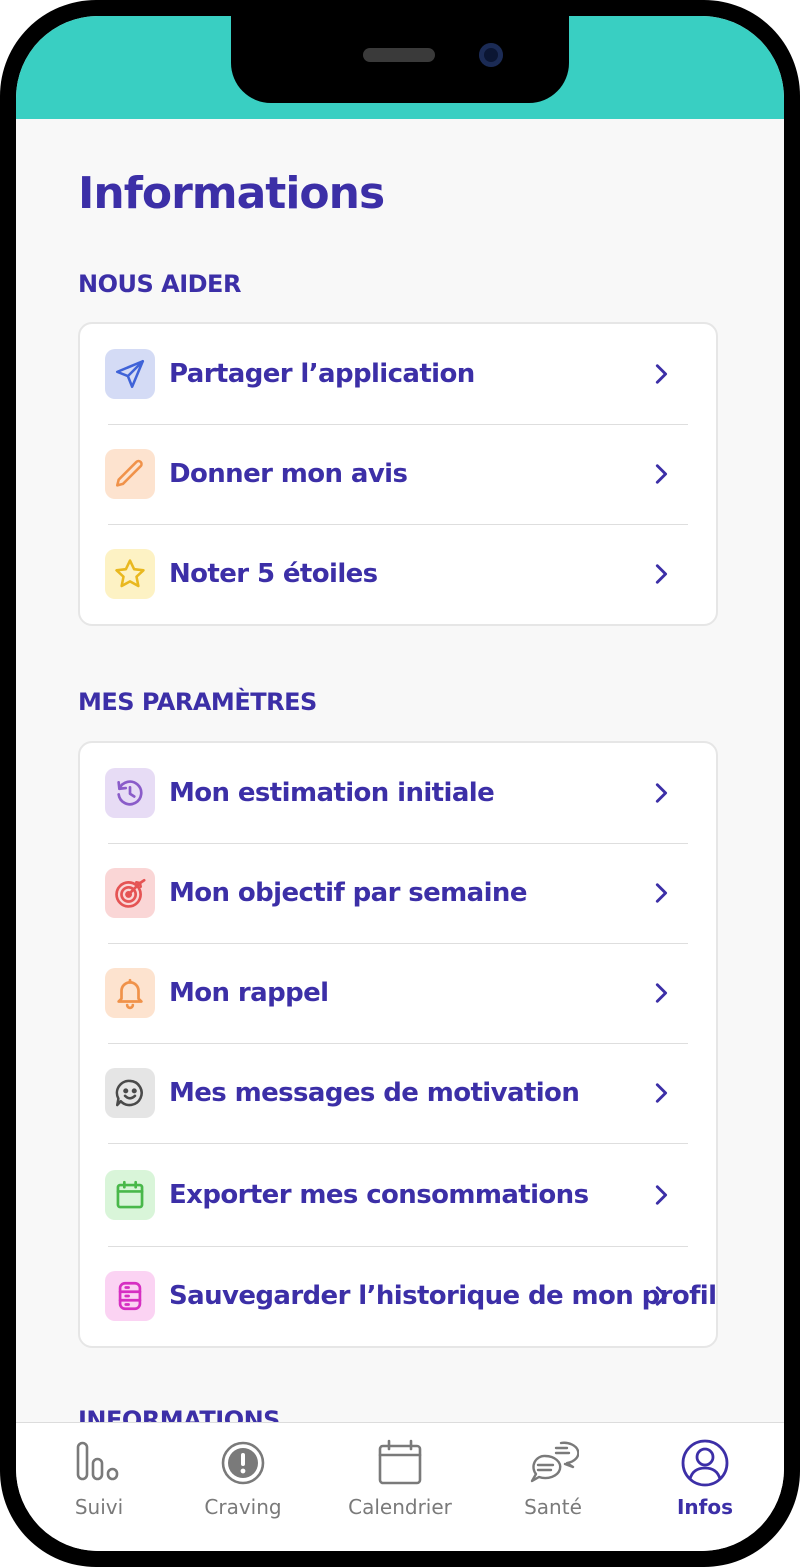  What do you see at coordinates (332, 793) in the screenshot?
I see `row-label: Mon estimation initiale` at bounding box center [332, 793].